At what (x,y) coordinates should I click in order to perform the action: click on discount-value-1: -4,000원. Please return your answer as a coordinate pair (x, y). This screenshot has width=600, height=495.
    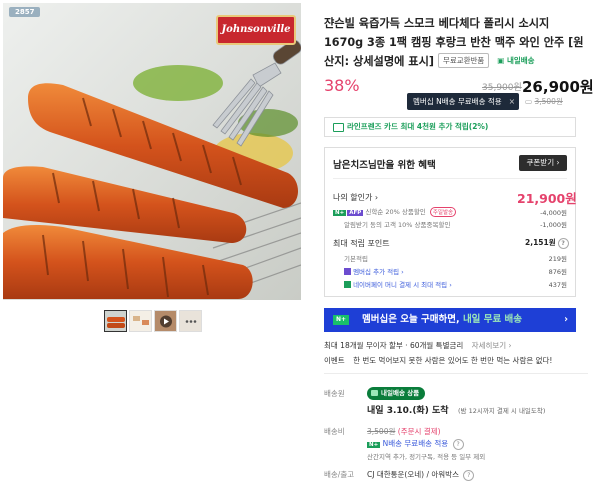
    Looking at the image, I should click on (553, 213).